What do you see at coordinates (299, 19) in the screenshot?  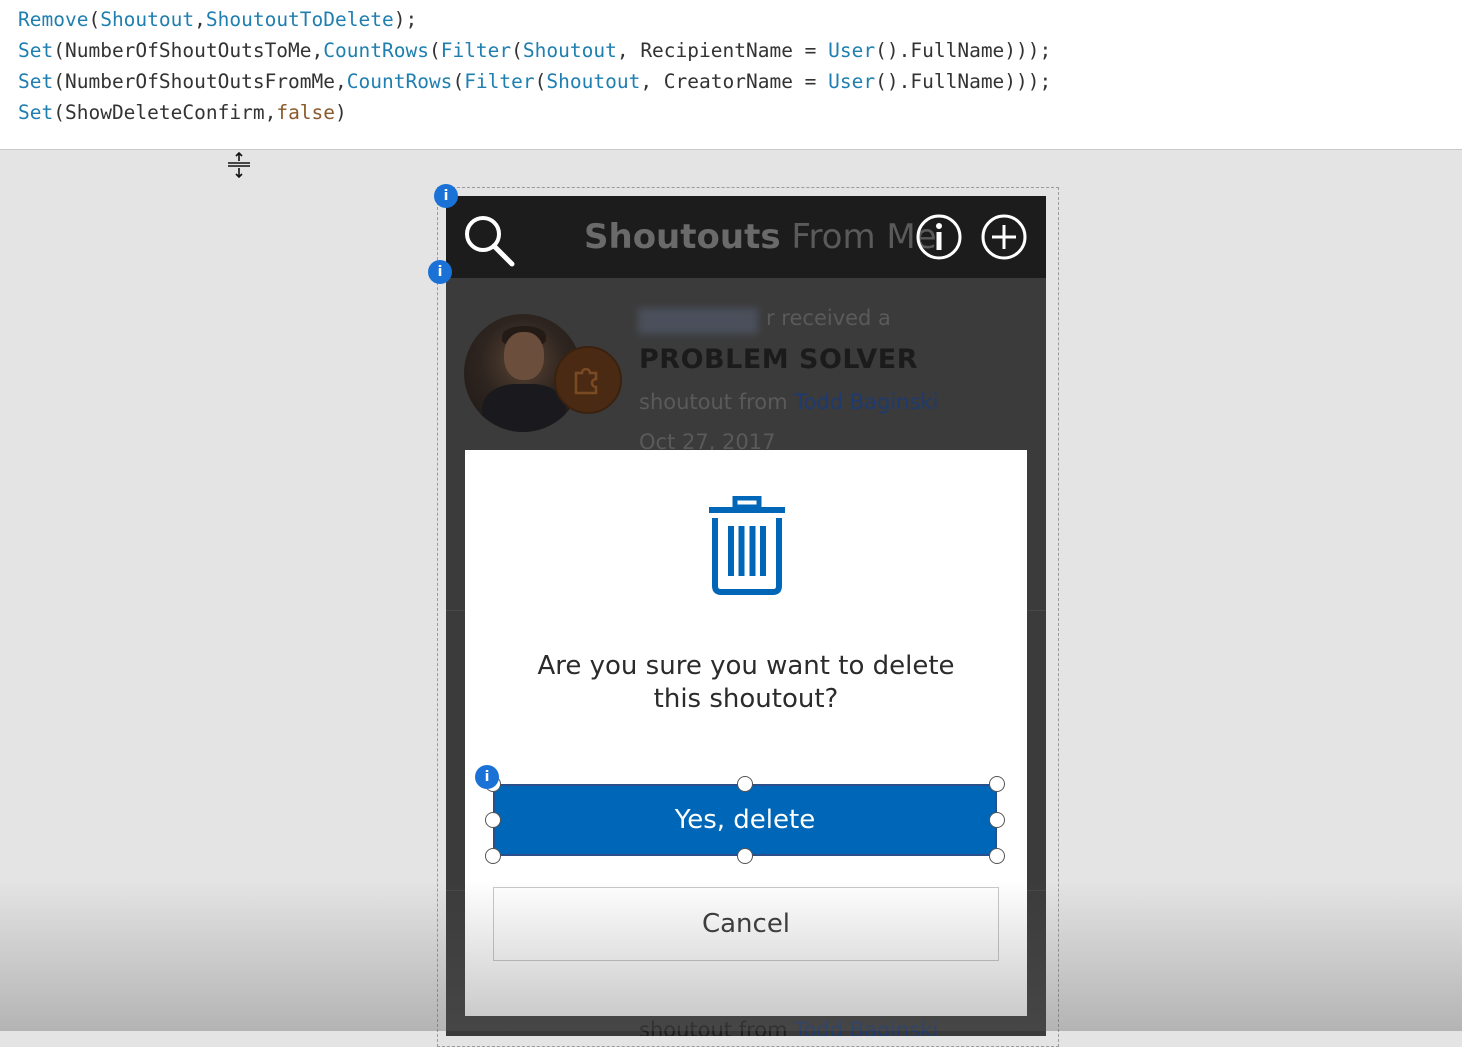 I see `code-token: ShoutoutToDelete` at bounding box center [299, 19].